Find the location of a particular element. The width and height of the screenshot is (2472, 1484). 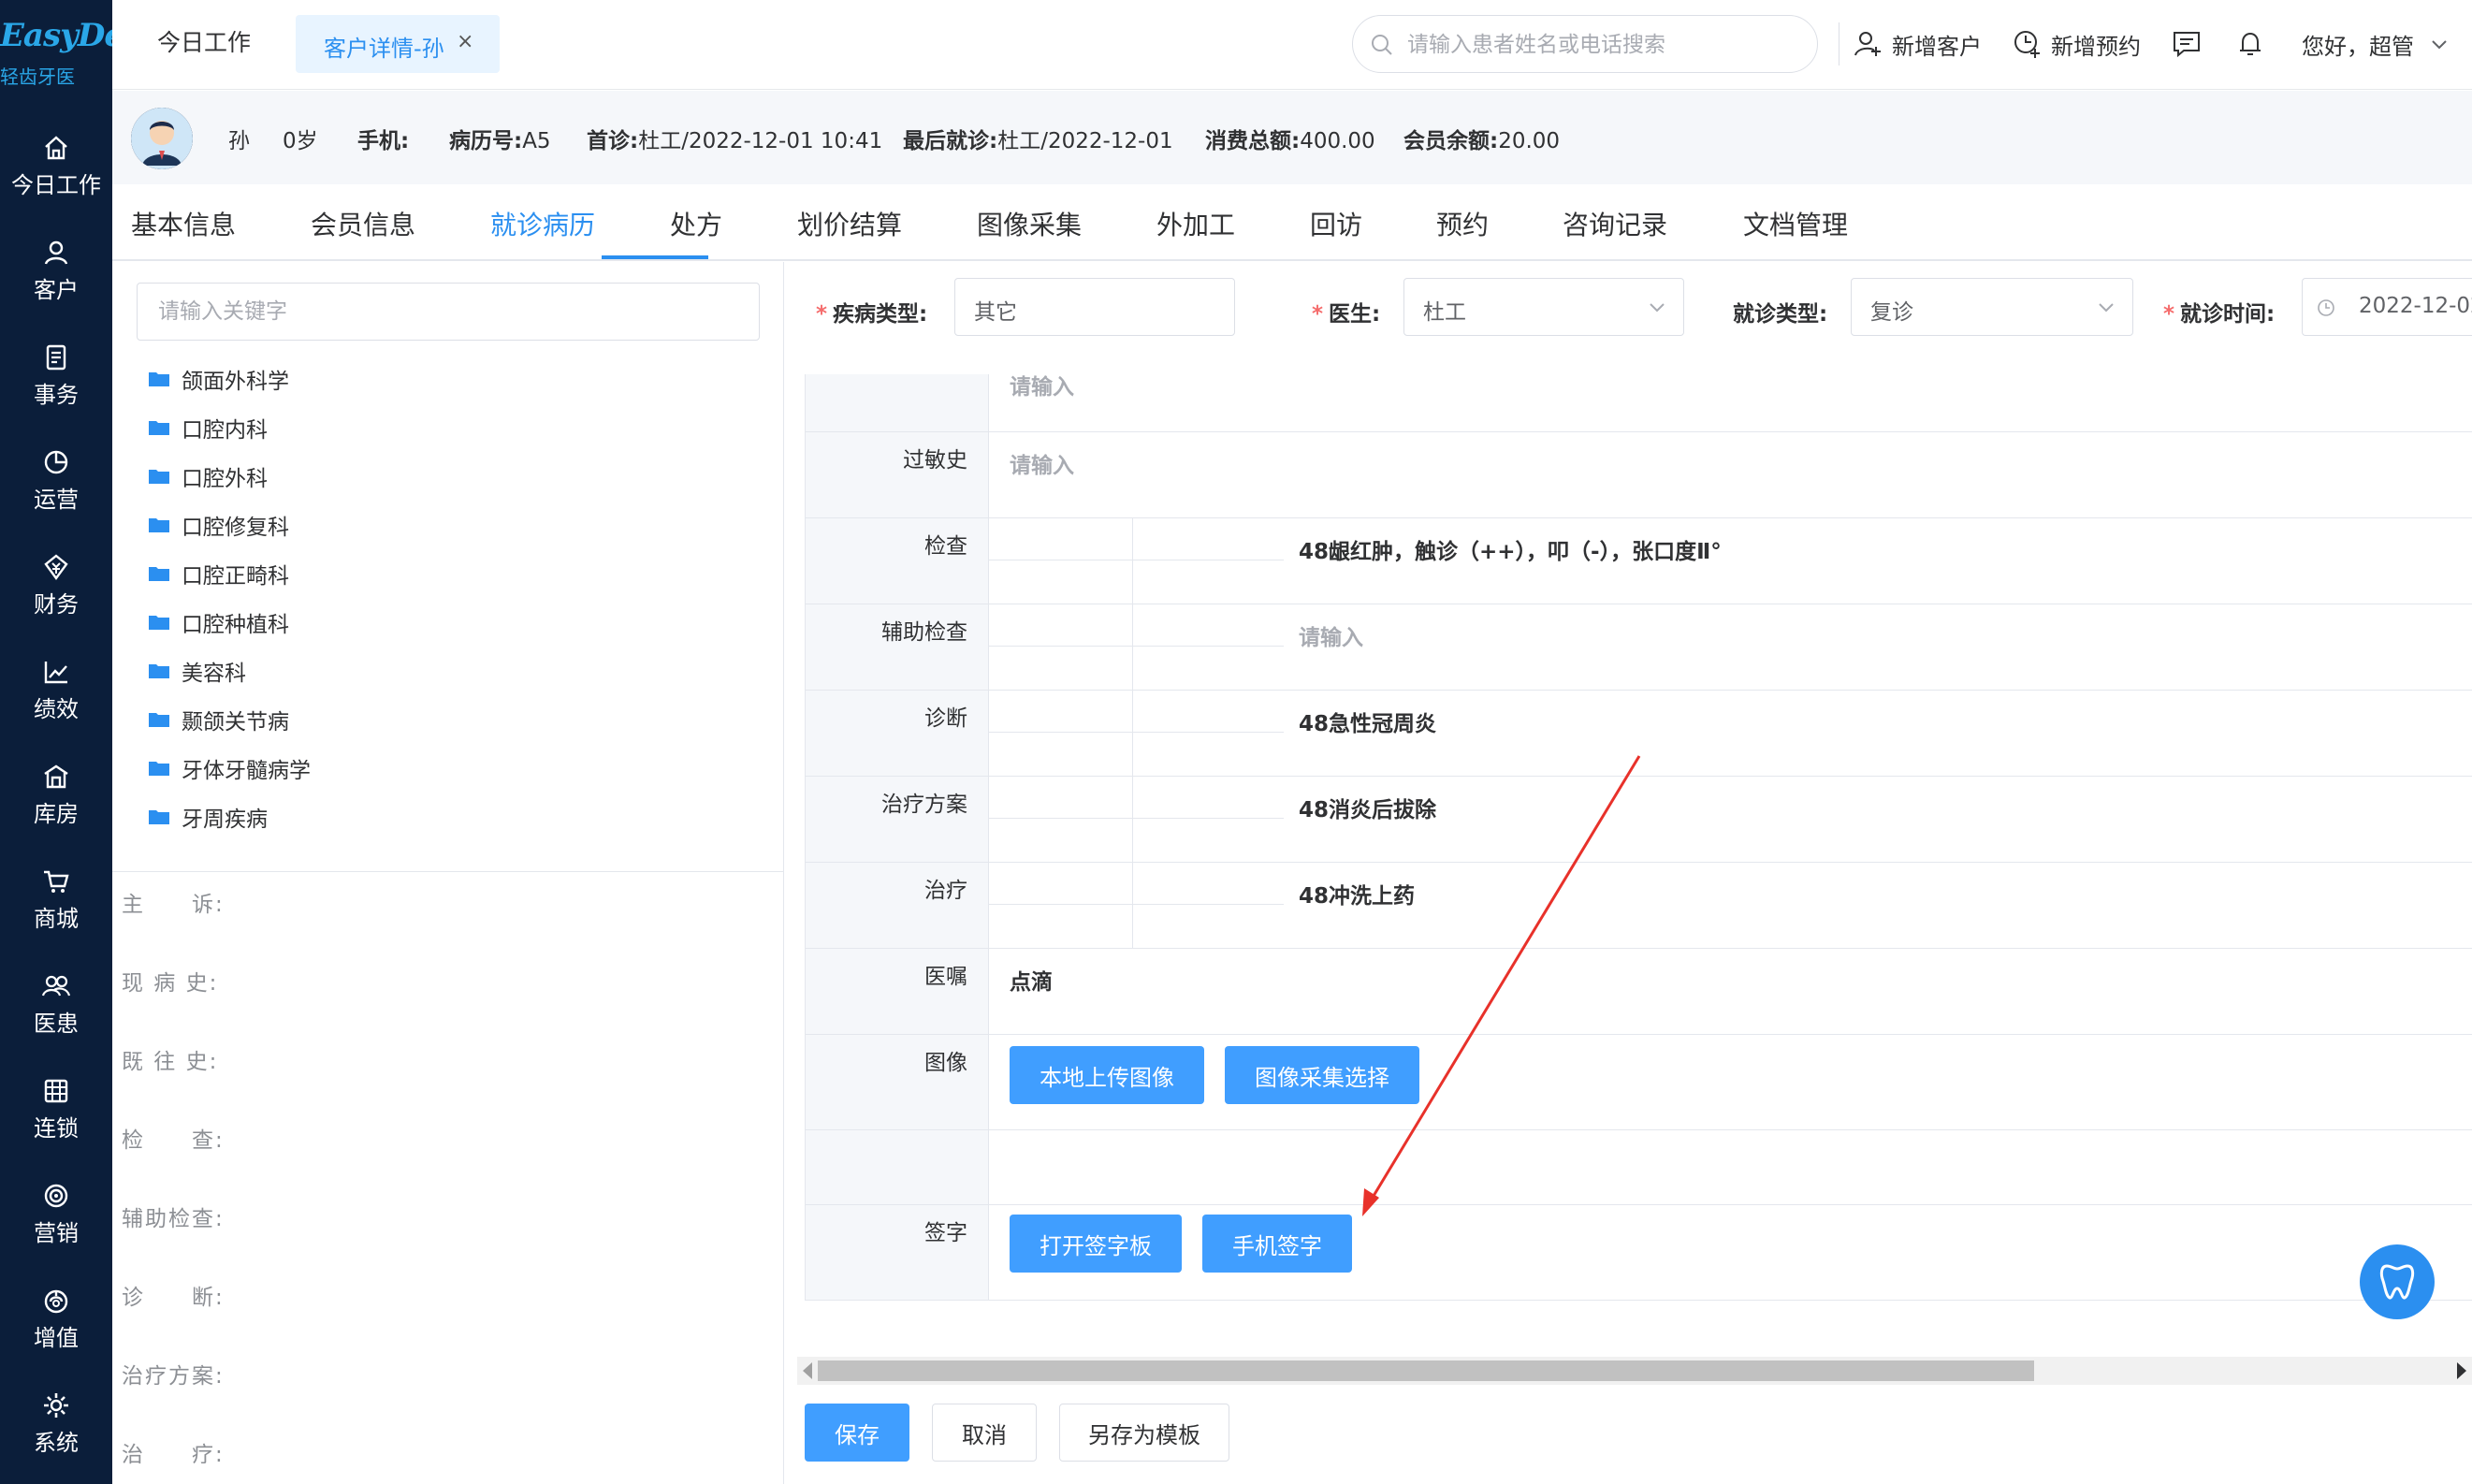

diagnosis-value: 48急性冠周炎 is located at coordinates (1367, 721).